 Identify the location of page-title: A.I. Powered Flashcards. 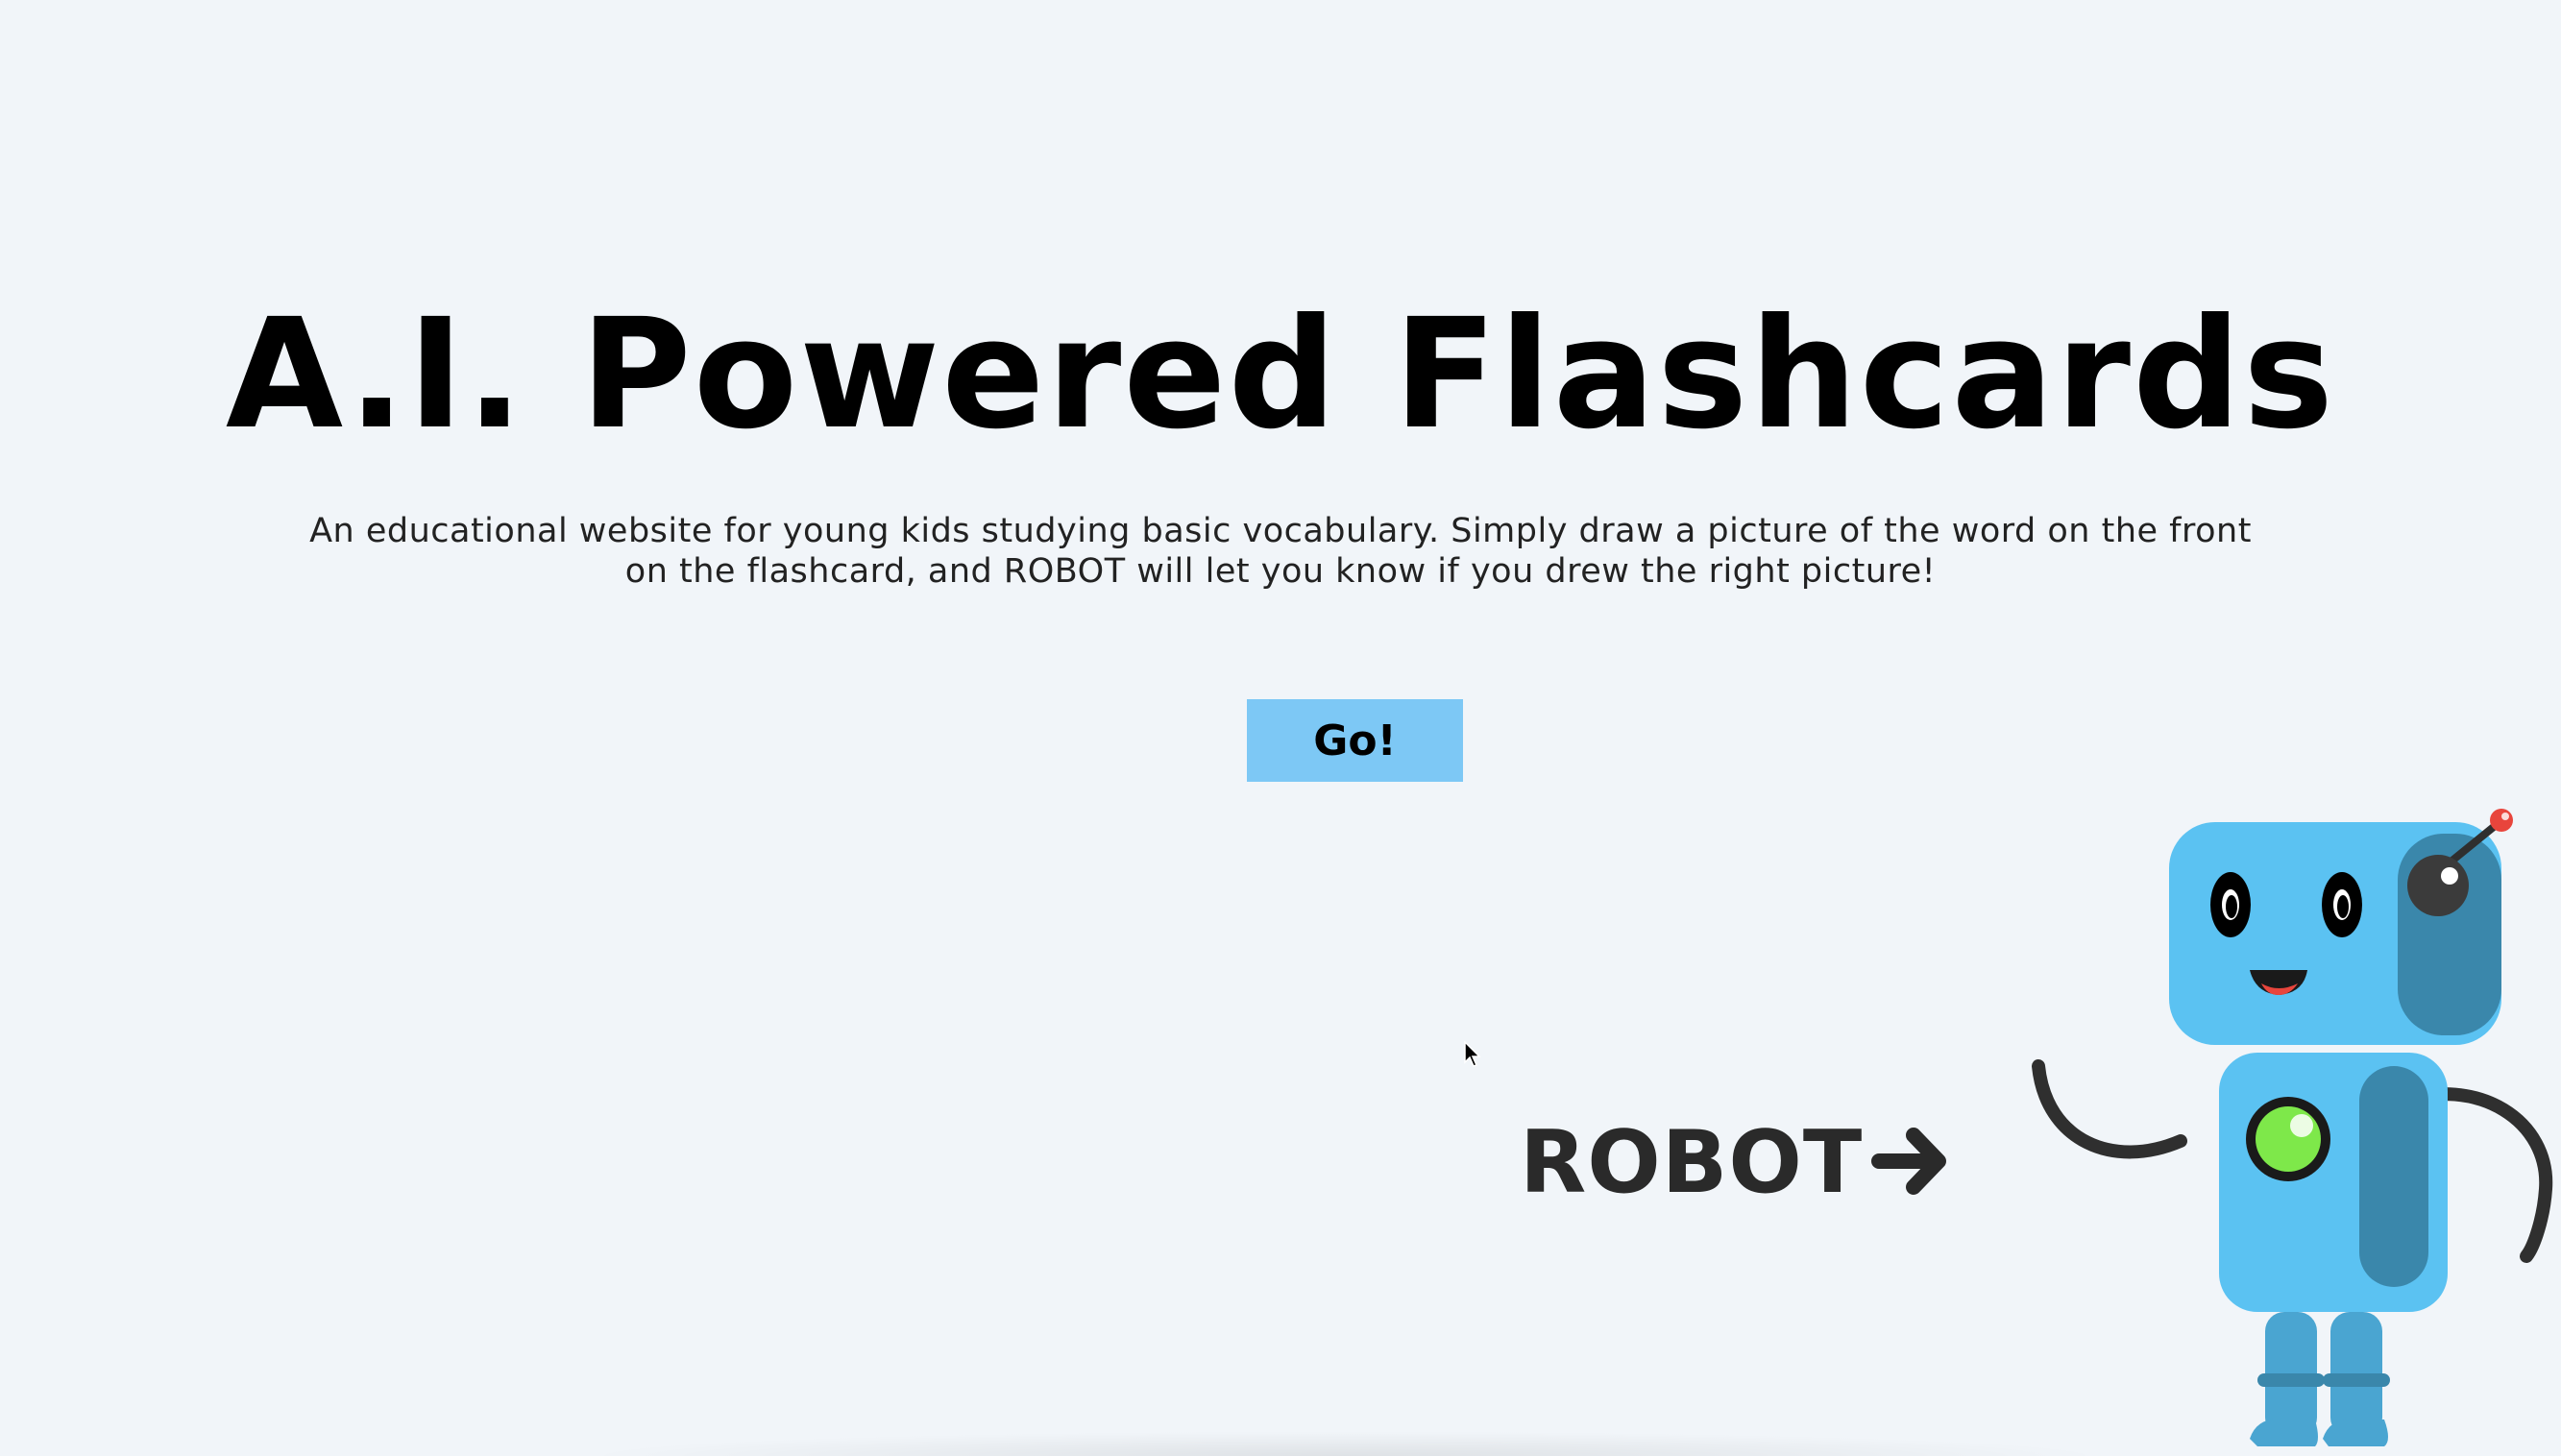
(1280, 374).